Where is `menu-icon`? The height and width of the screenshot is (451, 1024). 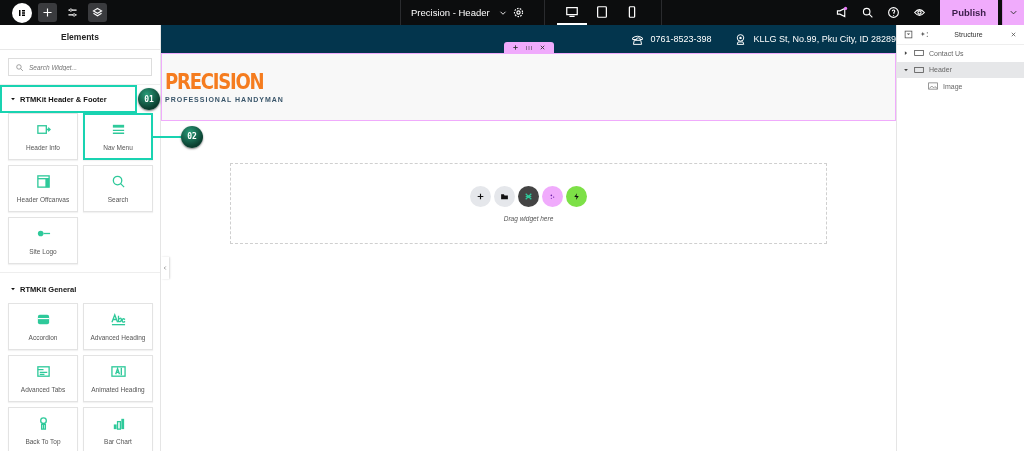
menu-icon is located at coordinates (118, 129).